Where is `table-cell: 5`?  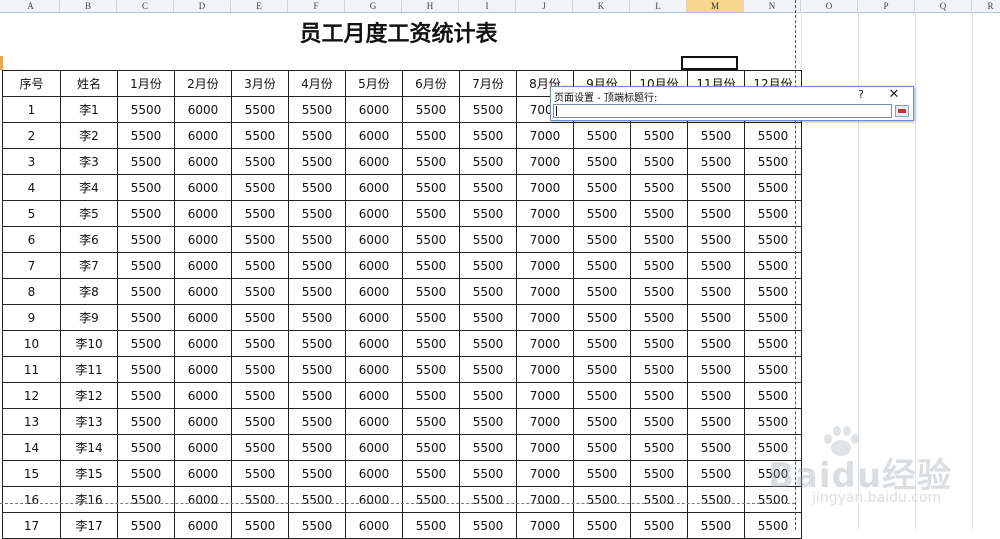
table-cell: 5 is located at coordinates (31, 213).